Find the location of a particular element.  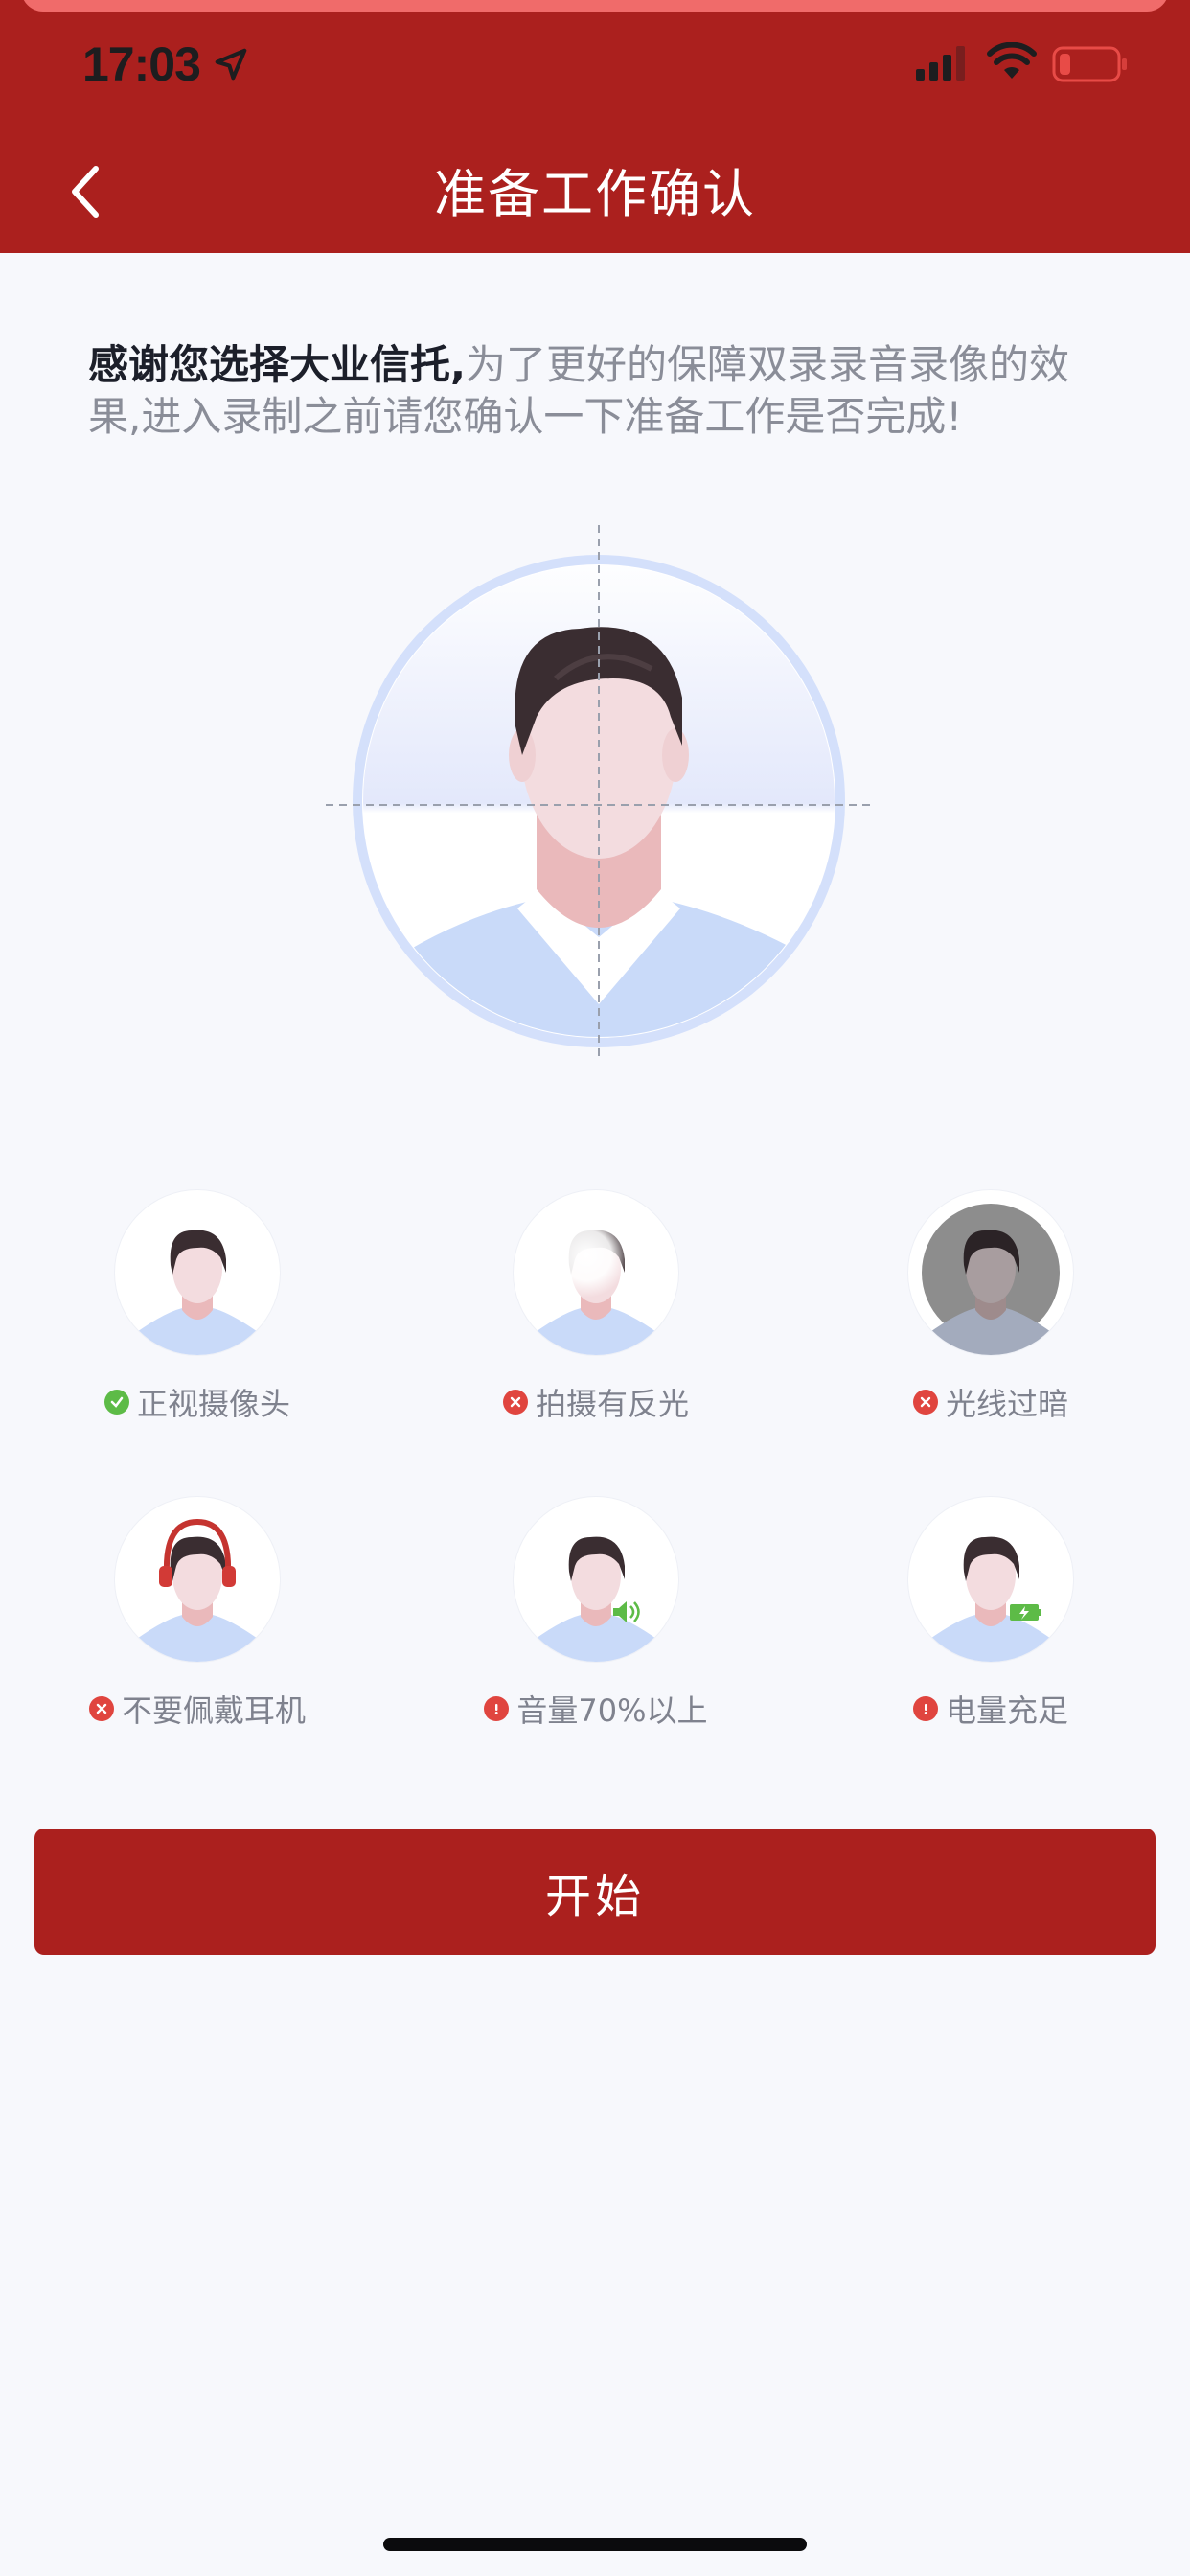

battery-low-icon is located at coordinates (1090, 64).